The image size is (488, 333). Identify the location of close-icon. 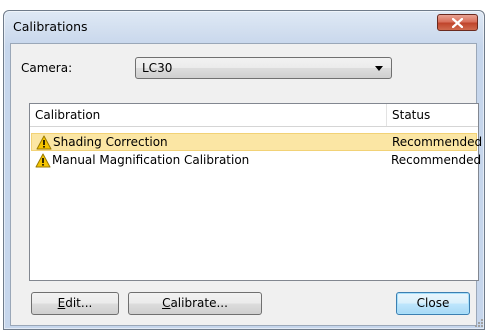
(457, 23).